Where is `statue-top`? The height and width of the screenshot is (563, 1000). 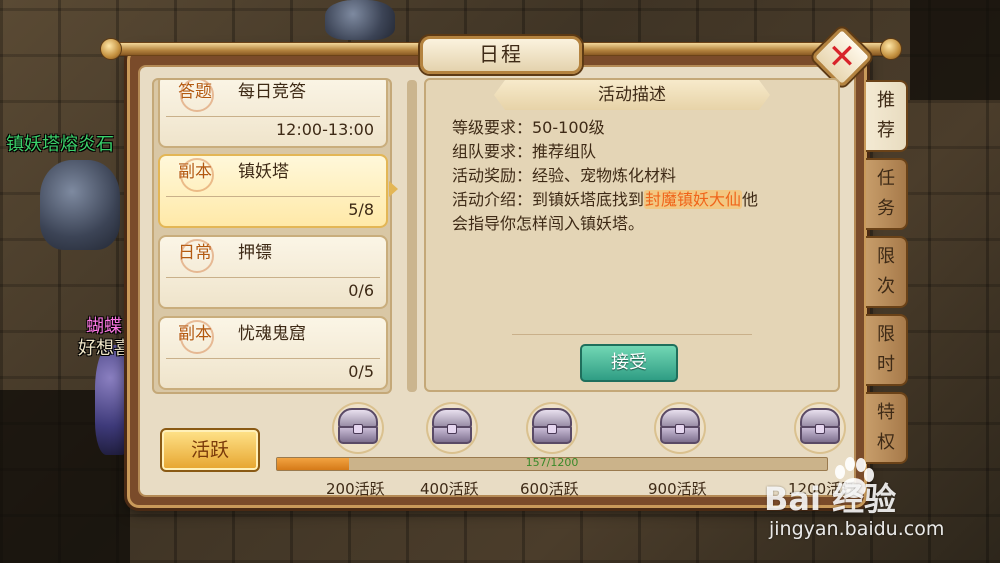
statue-top is located at coordinates (360, 20).